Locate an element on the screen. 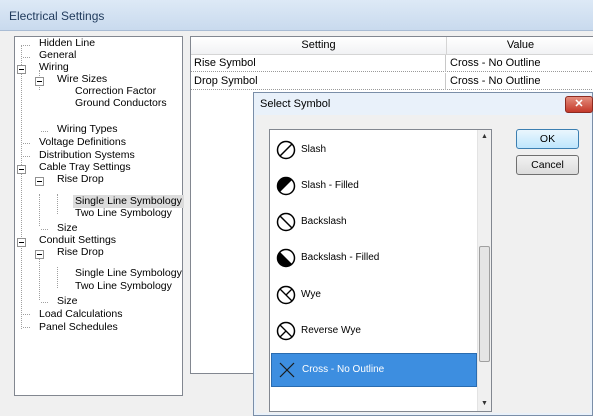  symbol-list-scrollbar: ▲ ▼ is located at coordinates (484, 270).